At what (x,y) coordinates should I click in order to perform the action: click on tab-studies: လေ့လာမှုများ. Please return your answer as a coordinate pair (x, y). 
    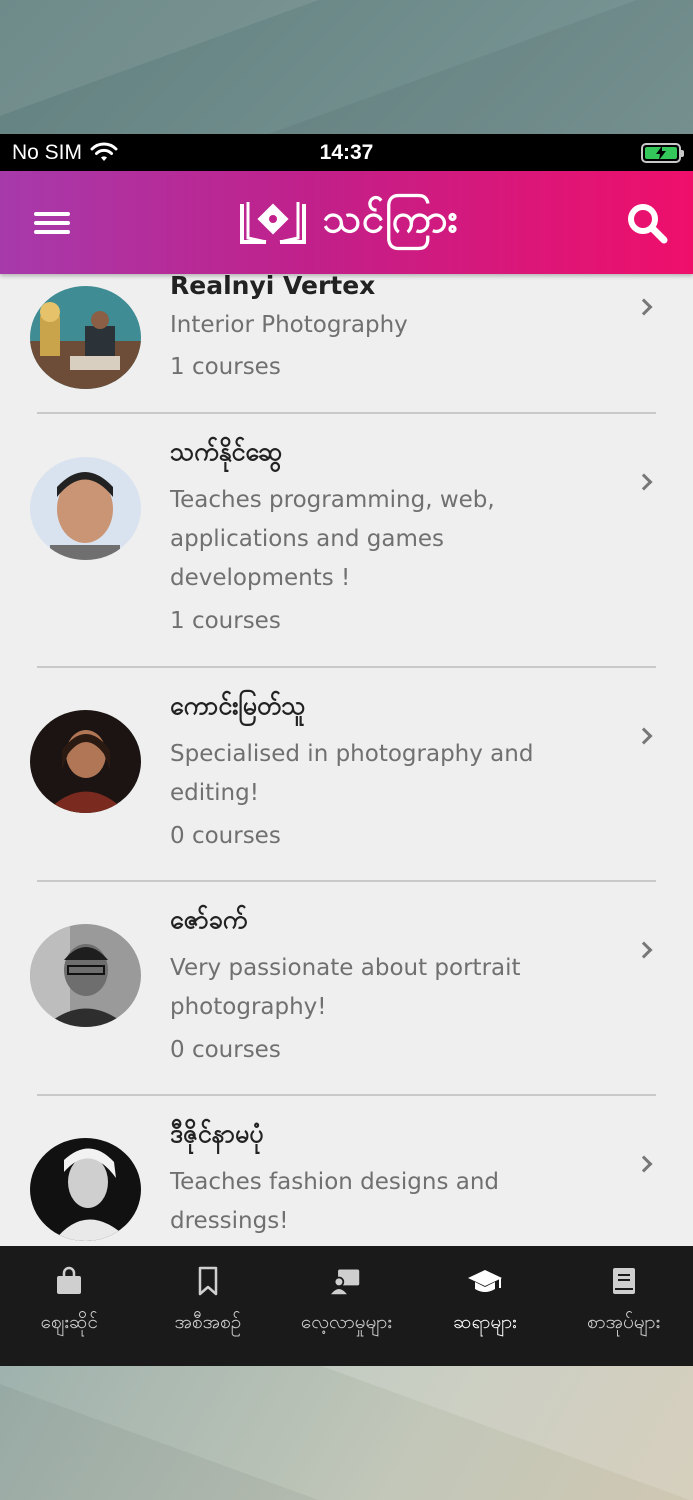
    Looking at the image, I should click on (346, 1306).